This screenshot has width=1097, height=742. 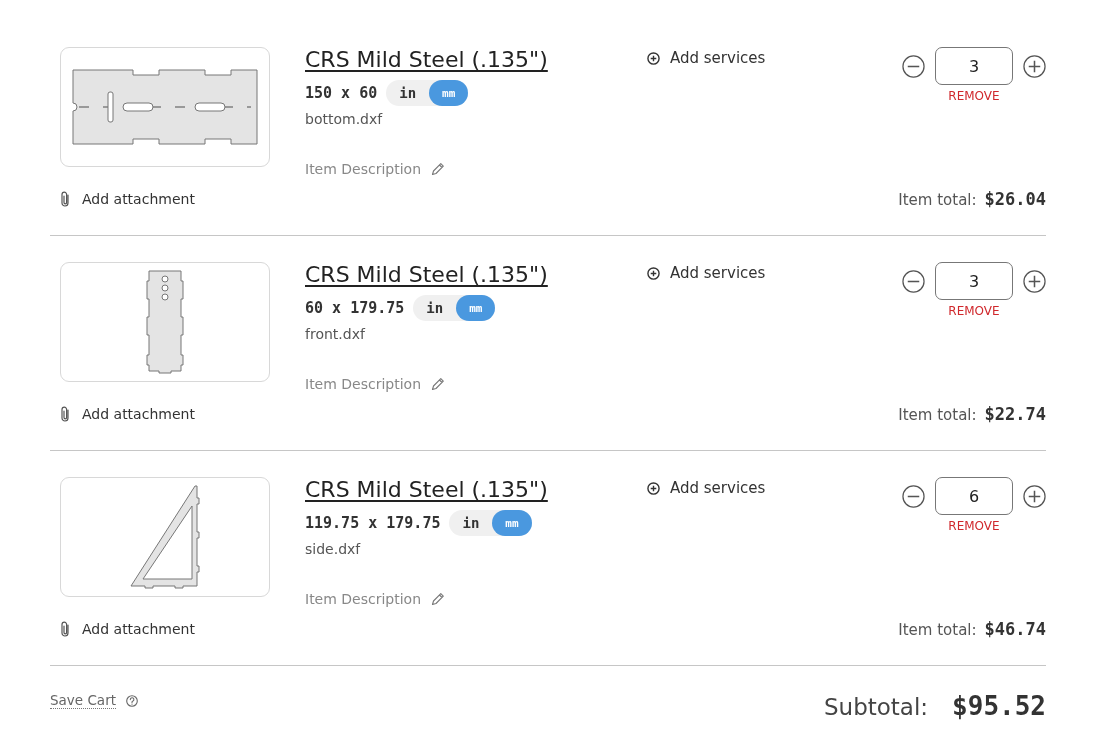 I want to click on part-dimensions: 60 x 179.75, so click(x=355, y=308).